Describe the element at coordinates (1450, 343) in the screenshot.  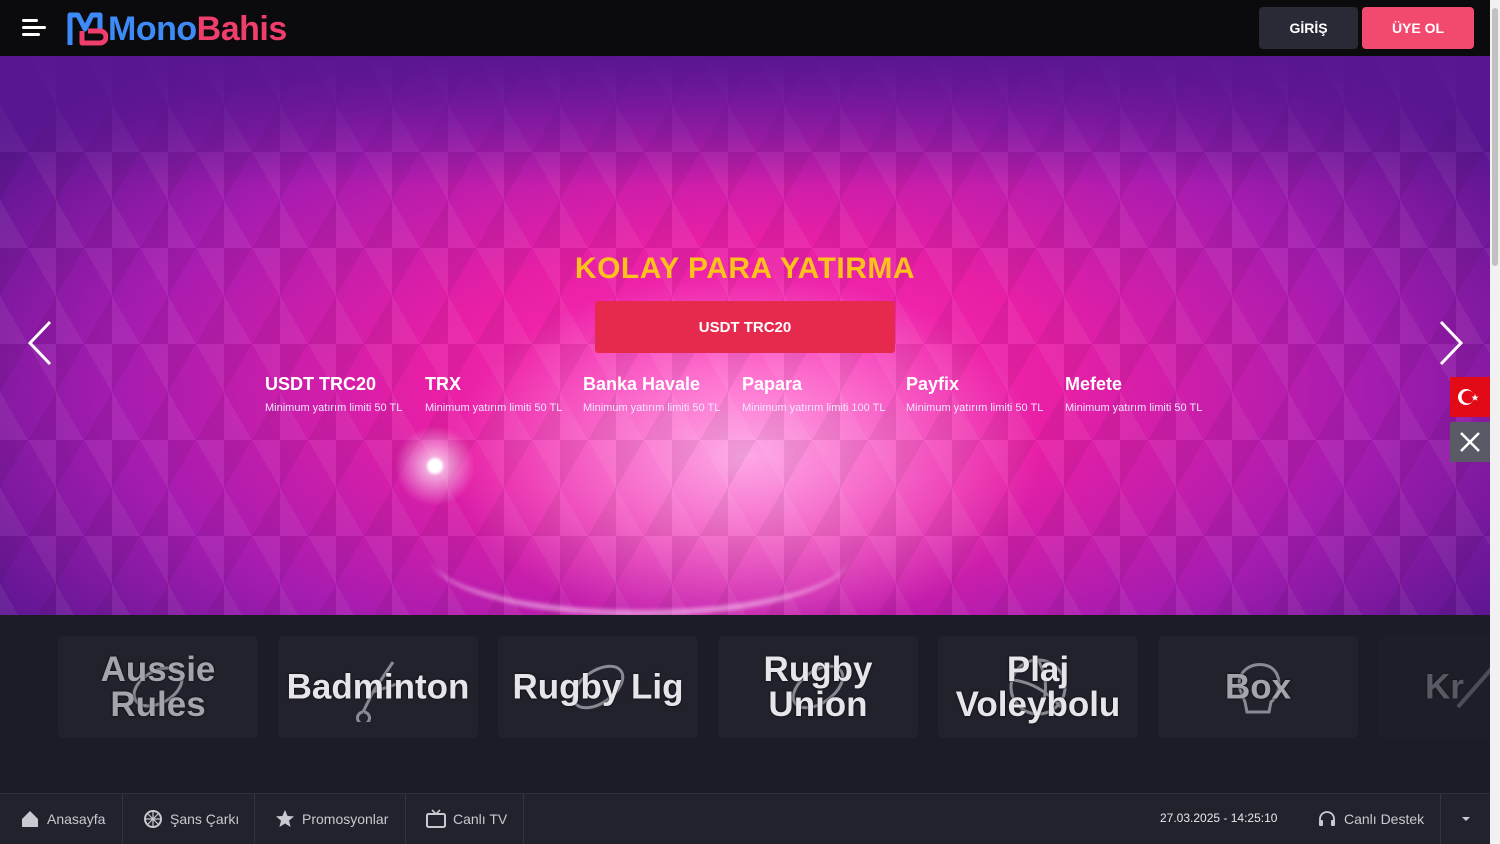
I see `chevron-right-icon` at that location.